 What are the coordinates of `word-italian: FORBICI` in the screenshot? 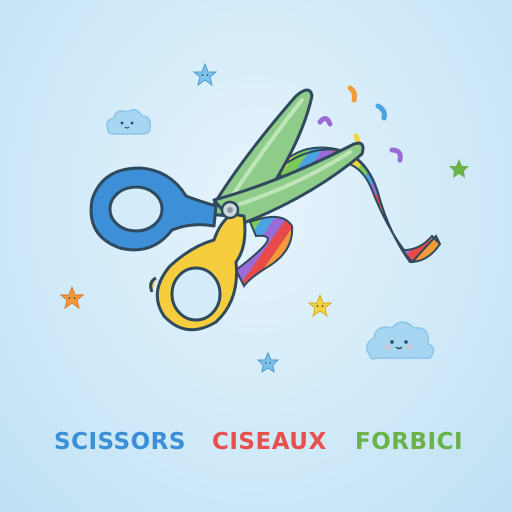 It's located at (409, 442).